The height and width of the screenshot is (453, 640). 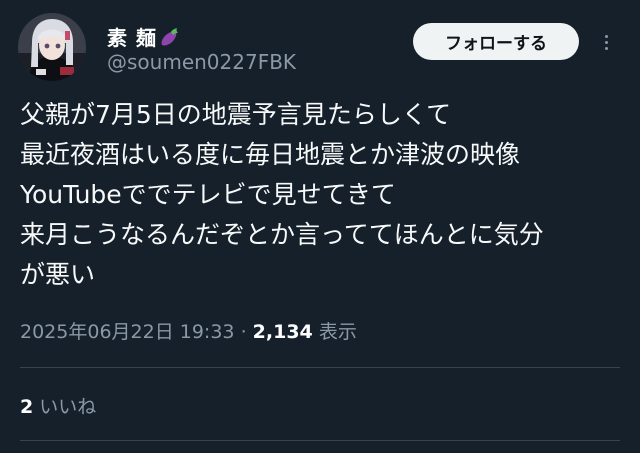 What do you see at coordinates (270, 154) in the screenshot?
I see `tweet-text-line: 最近夜酒はいる度に毎日地震とか津波の映像` at bounding box center [270, 154].